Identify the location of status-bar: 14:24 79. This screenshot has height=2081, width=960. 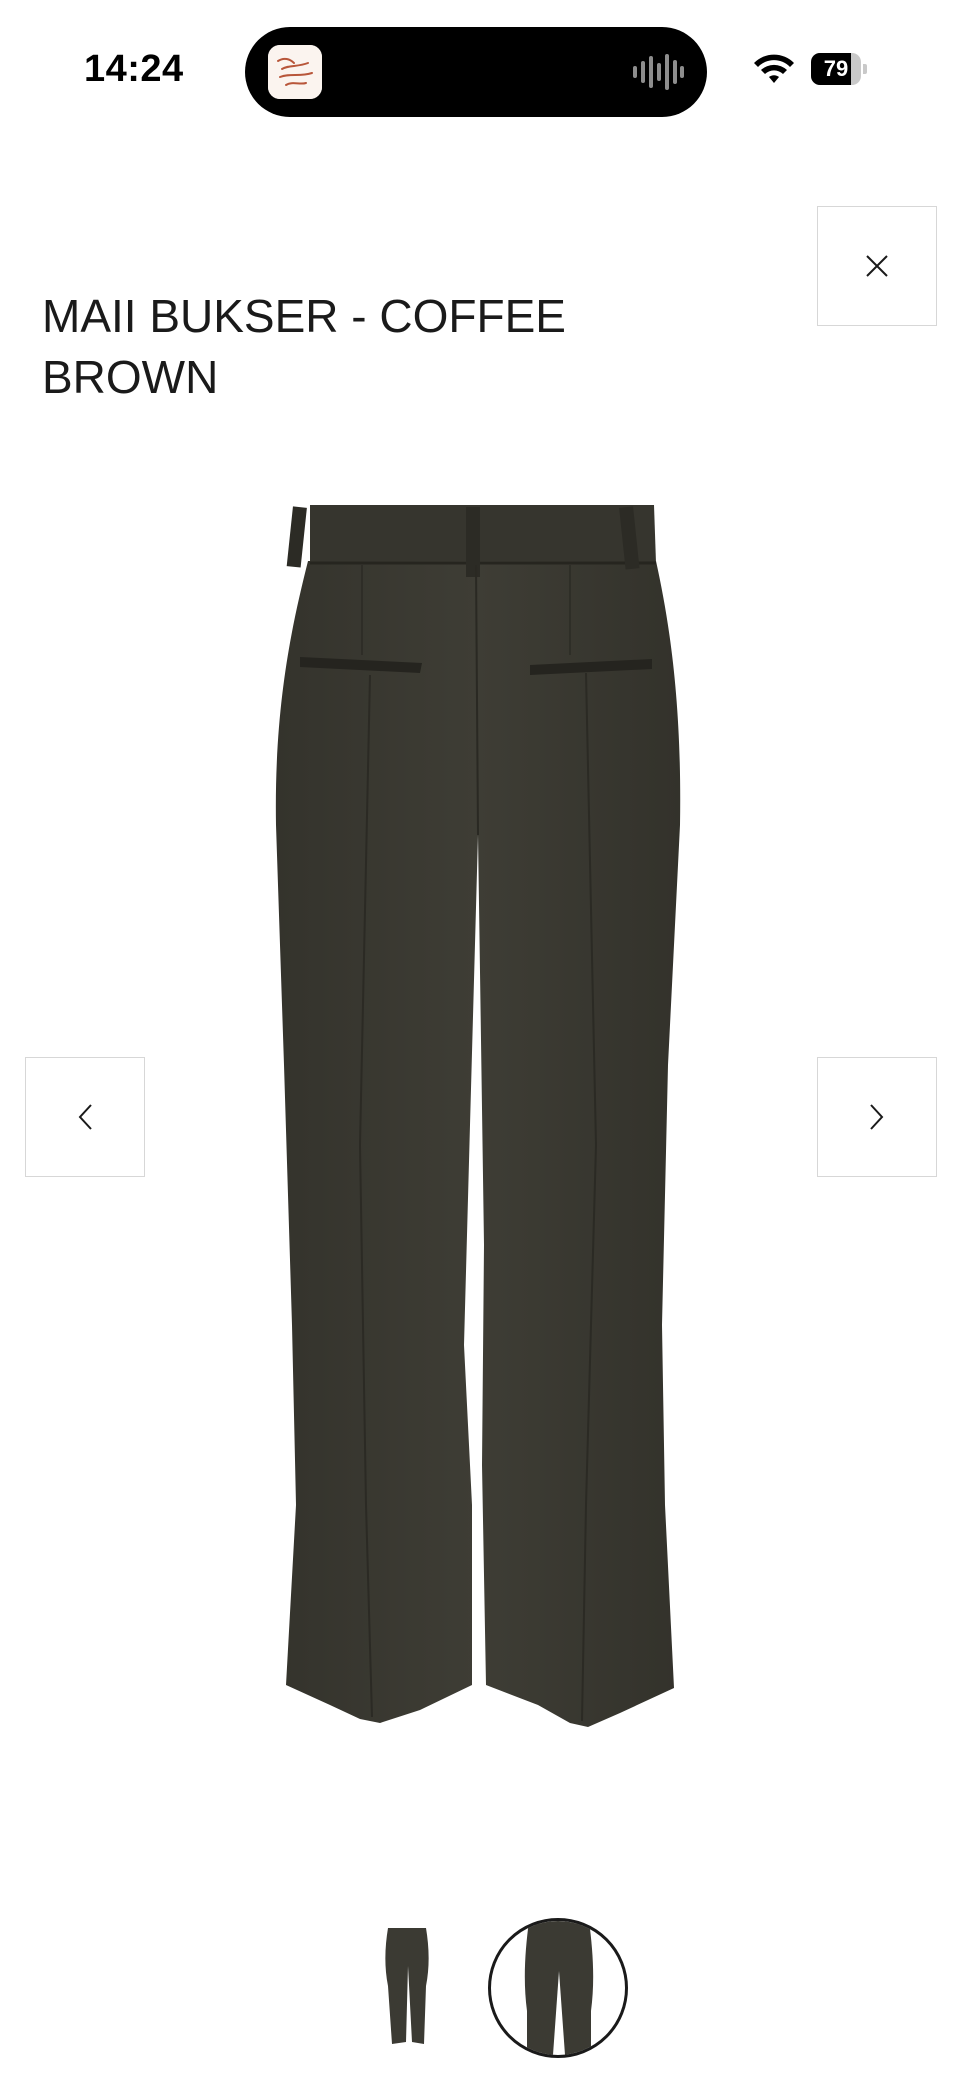
(480, 70).